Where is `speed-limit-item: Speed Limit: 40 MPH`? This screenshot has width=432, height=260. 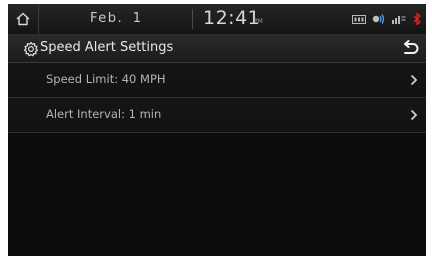
speed-limit-item: Speed Limit: 40 MPH is located at coordinates (217, 80).